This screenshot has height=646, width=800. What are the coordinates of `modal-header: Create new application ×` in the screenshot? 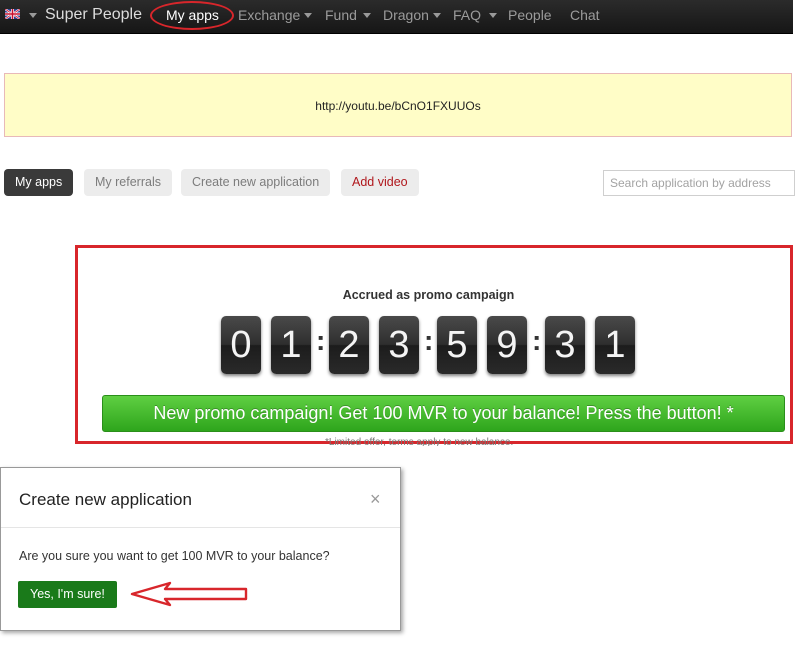 It's located at (200, 498).